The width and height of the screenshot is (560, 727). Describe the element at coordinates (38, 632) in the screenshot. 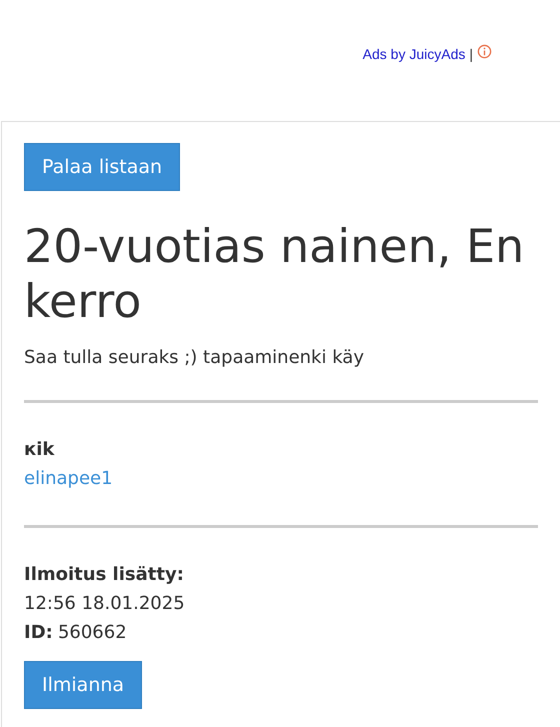

I see `meta-label: ID:` at that location.